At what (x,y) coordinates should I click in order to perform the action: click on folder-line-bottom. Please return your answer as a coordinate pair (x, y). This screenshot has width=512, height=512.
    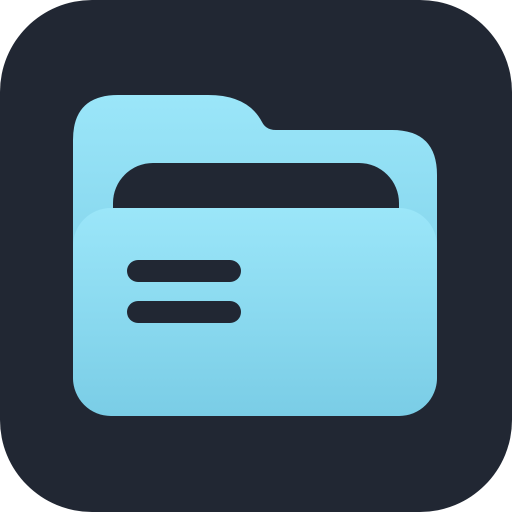
    Looking at the image, I should click on (184, 312).